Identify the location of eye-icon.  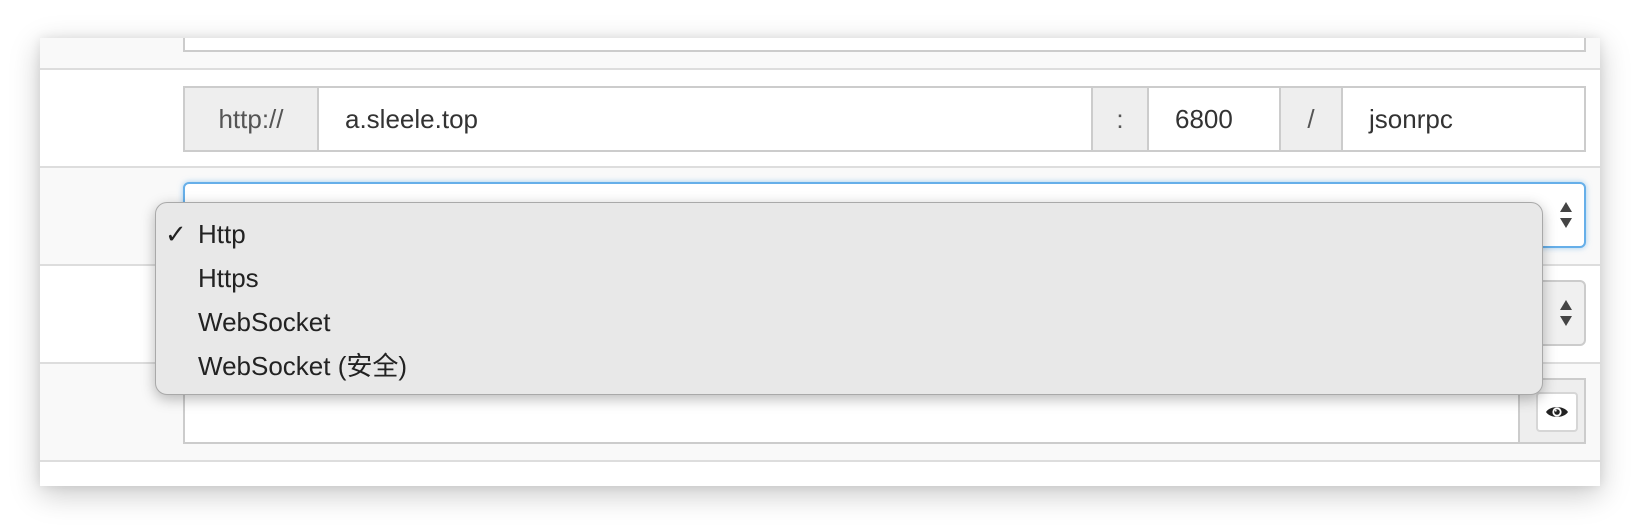
(1557, 412).